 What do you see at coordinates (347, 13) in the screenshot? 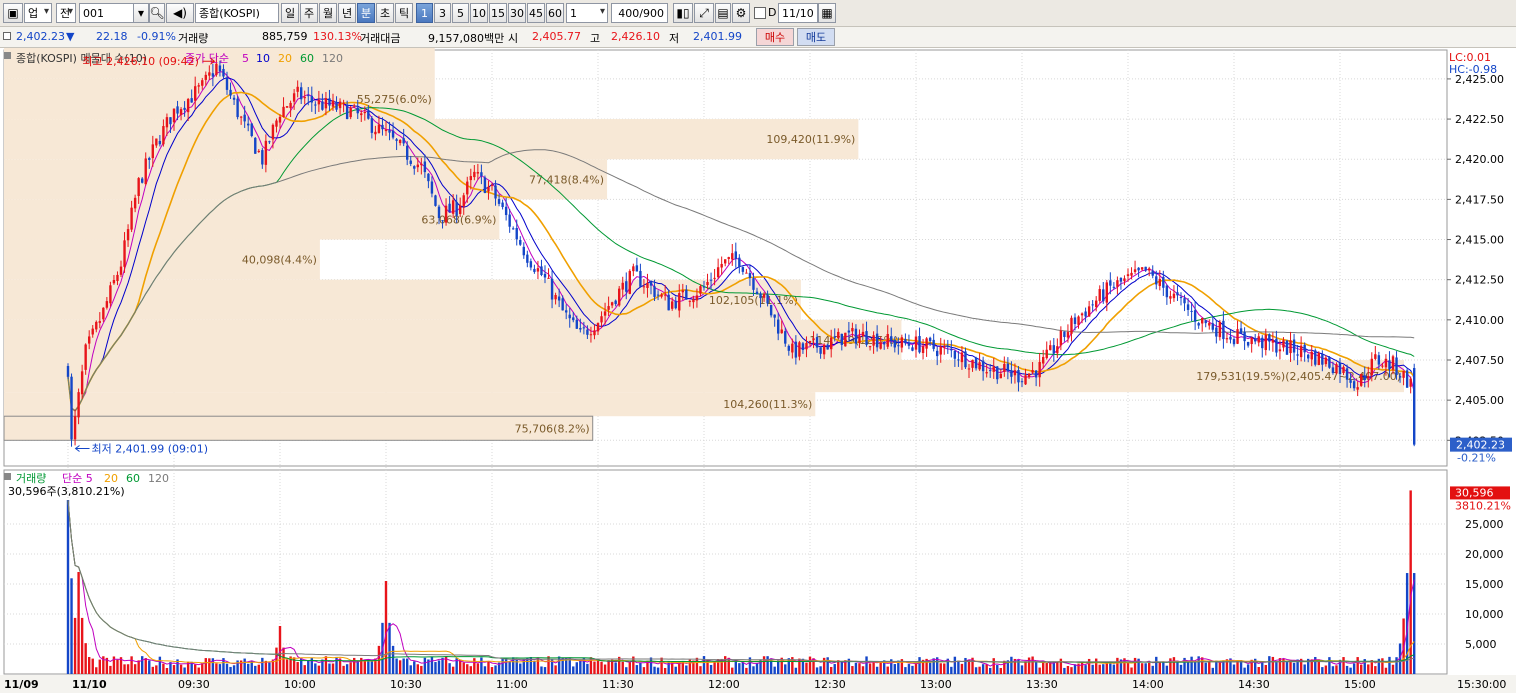
I see `period-tab-3: 년` at bounding box center [347, 13].